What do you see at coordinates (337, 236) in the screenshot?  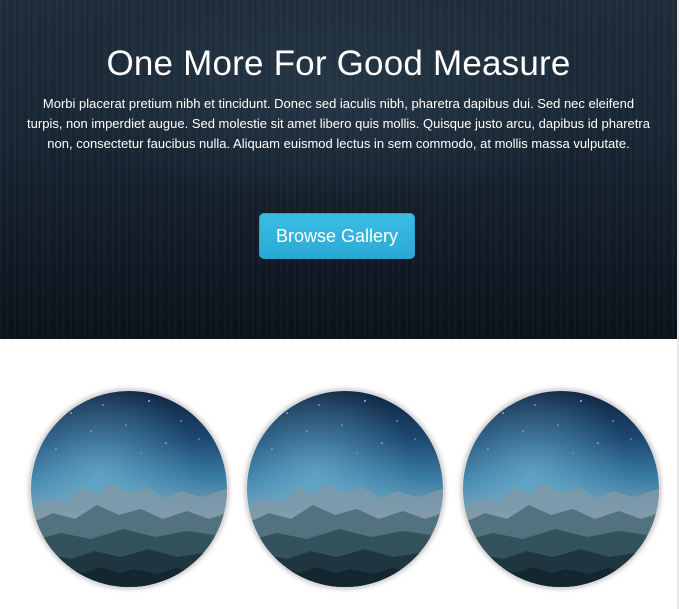 I see `browse-gallery-button: Browse Gallery` at bounding box center [337, 236].